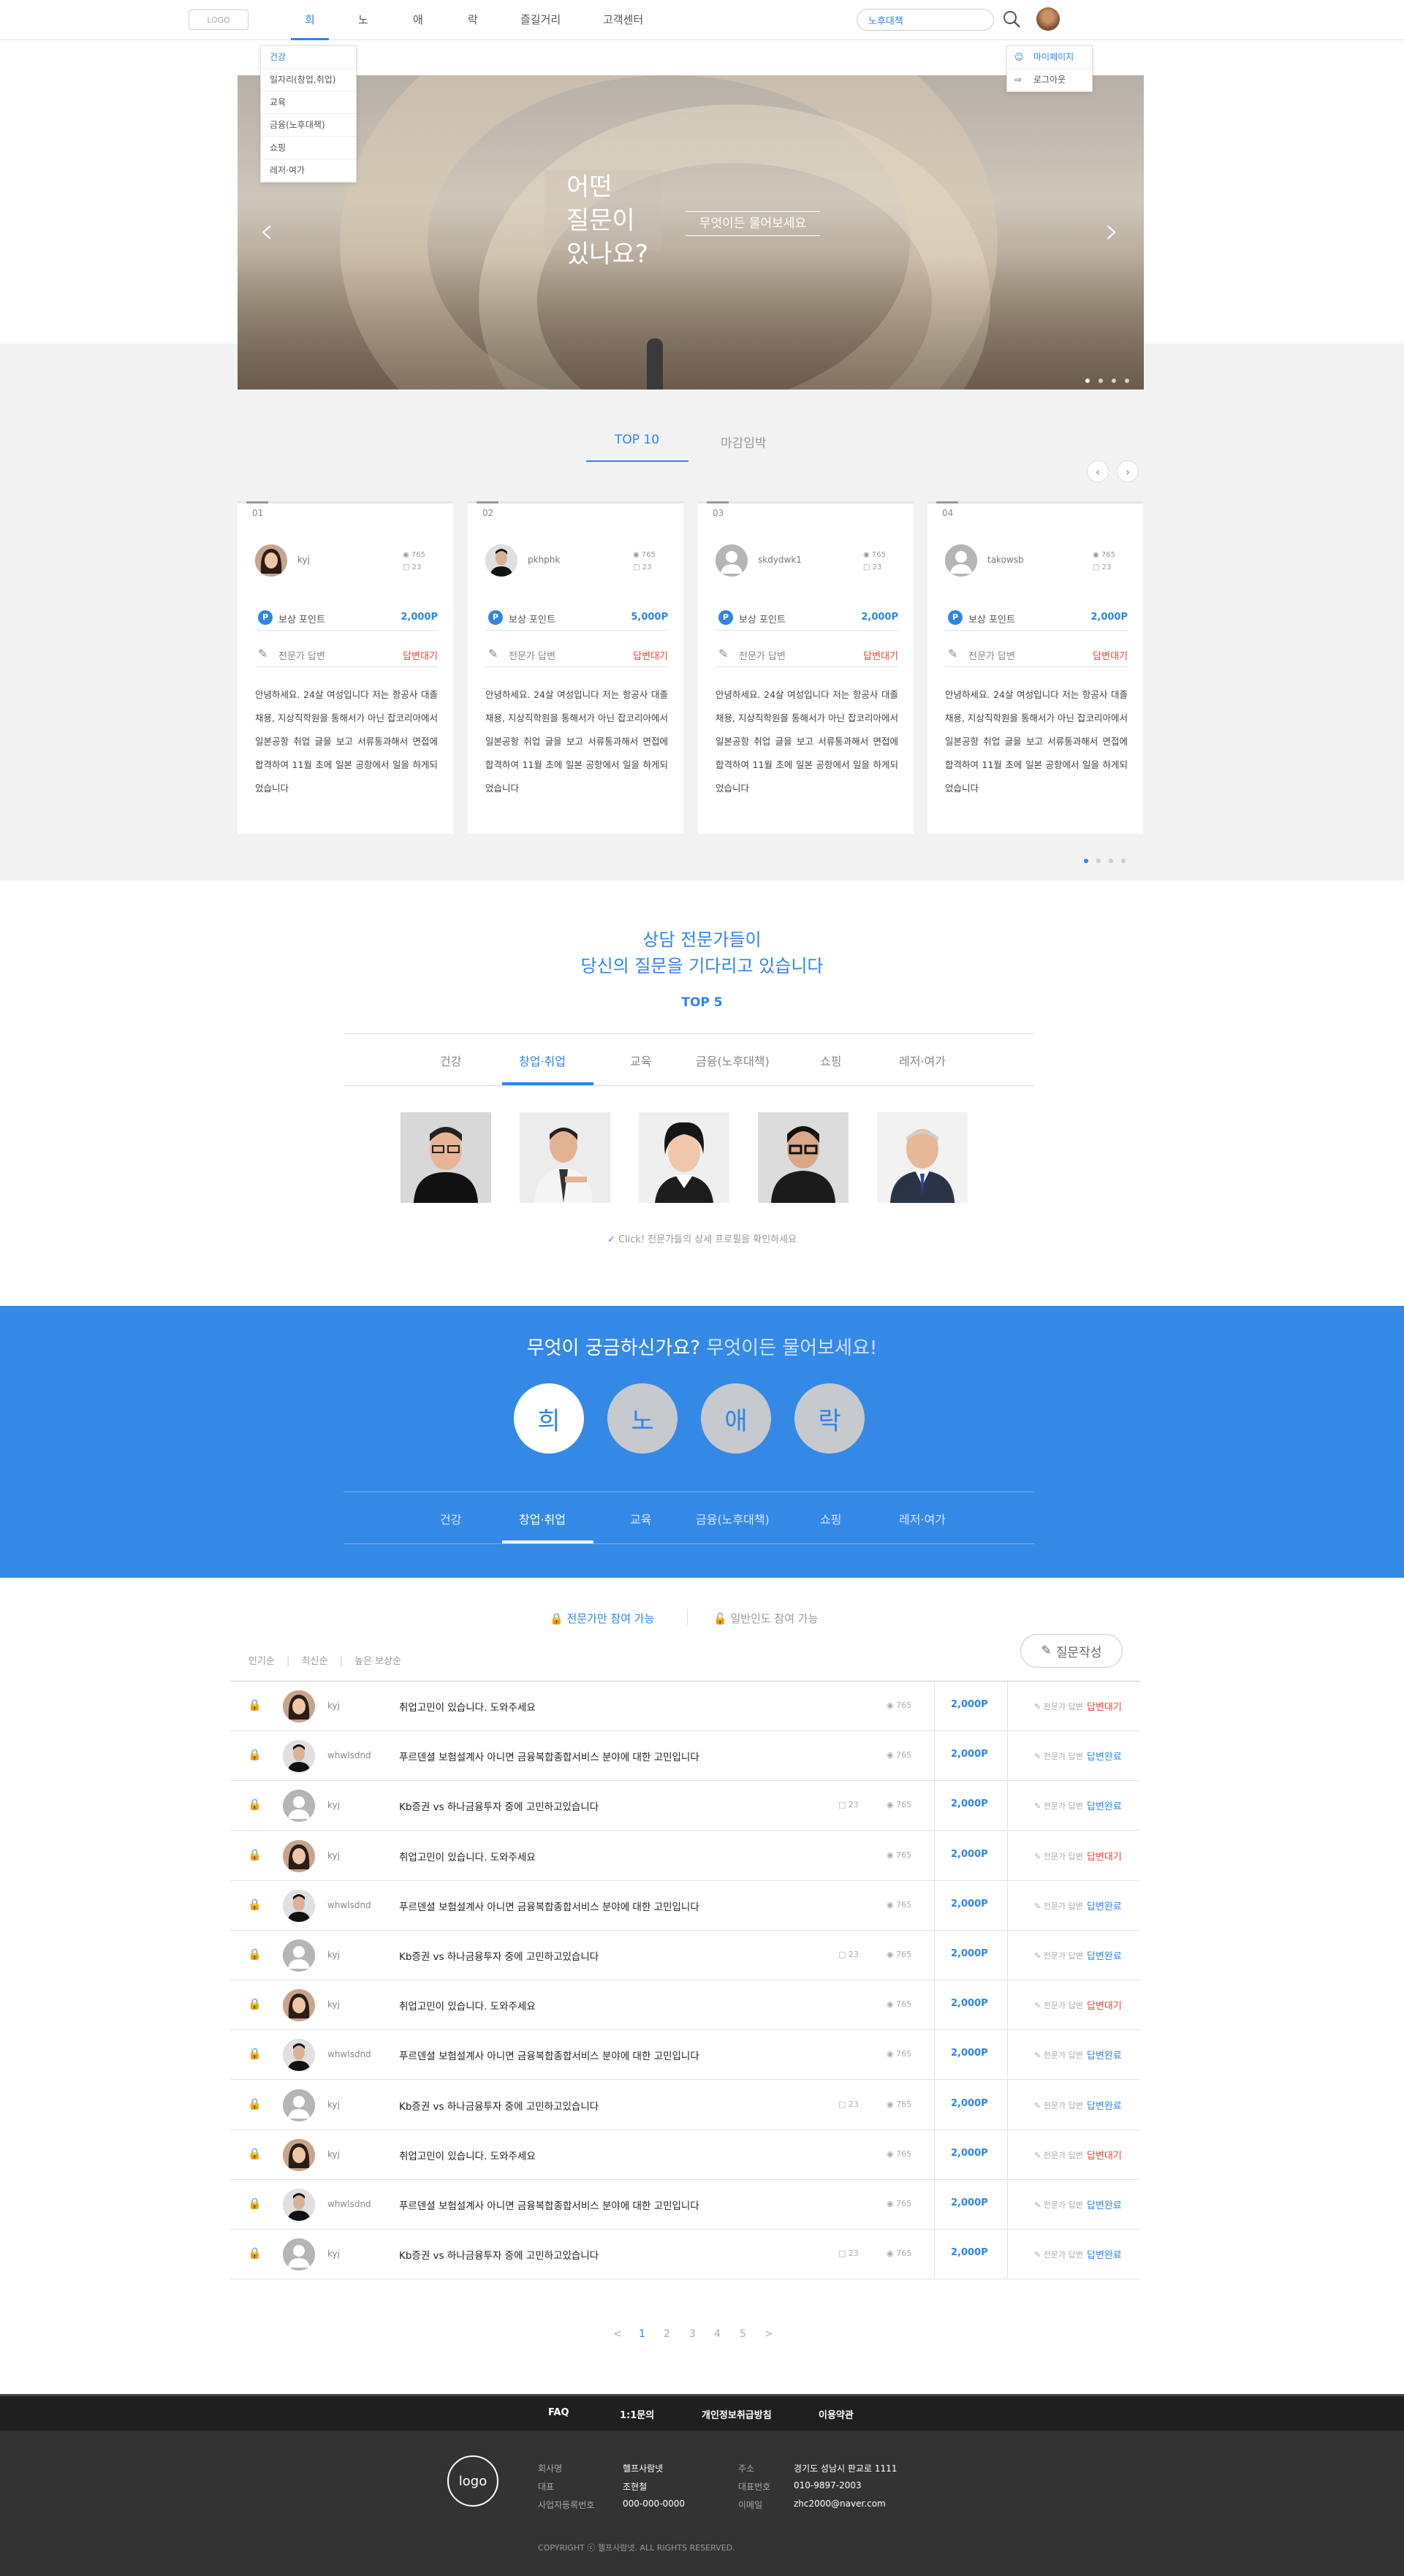 The height and width of the screenshot is (2576, 1404). I want to click on sort-popular: 인기순, so click(261, 1661).